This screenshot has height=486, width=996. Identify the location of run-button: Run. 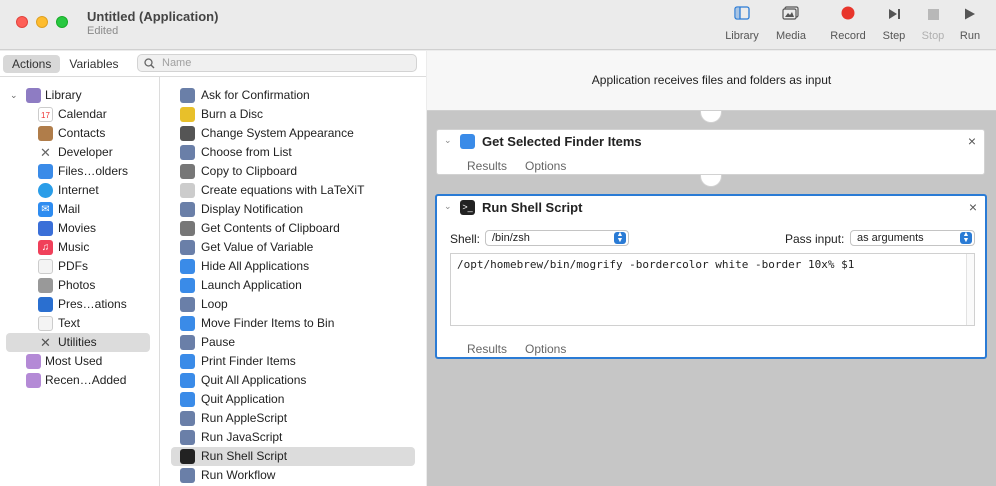
(970, 26).